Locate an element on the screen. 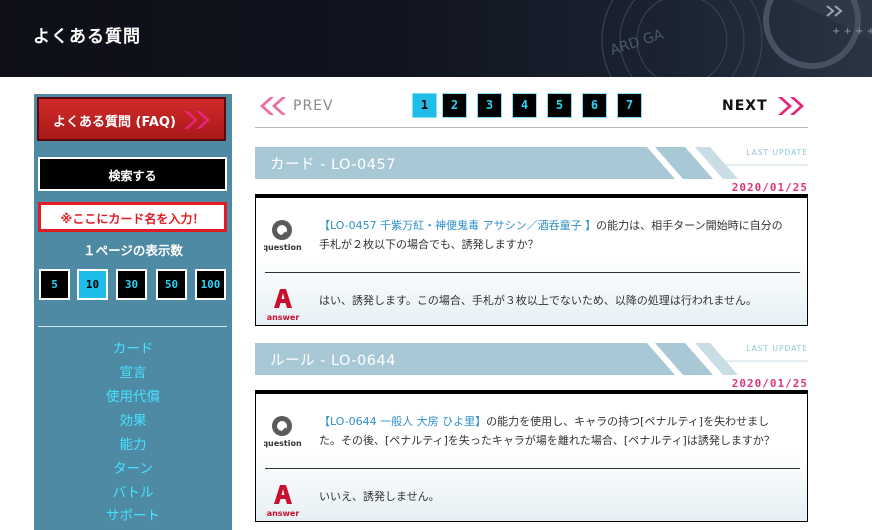 This screenshot has width=872, height=530. page-button: 7 is located at coordinates (629, 105).